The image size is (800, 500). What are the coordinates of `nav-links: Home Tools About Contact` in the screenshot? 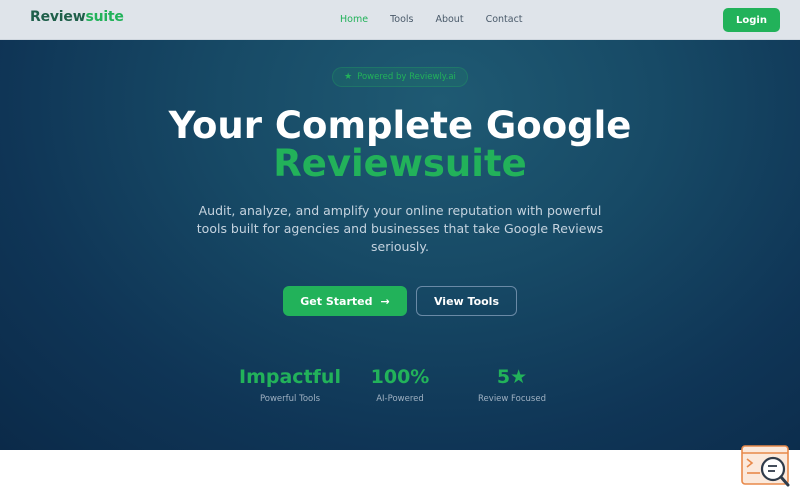 It's located at (442, 19).